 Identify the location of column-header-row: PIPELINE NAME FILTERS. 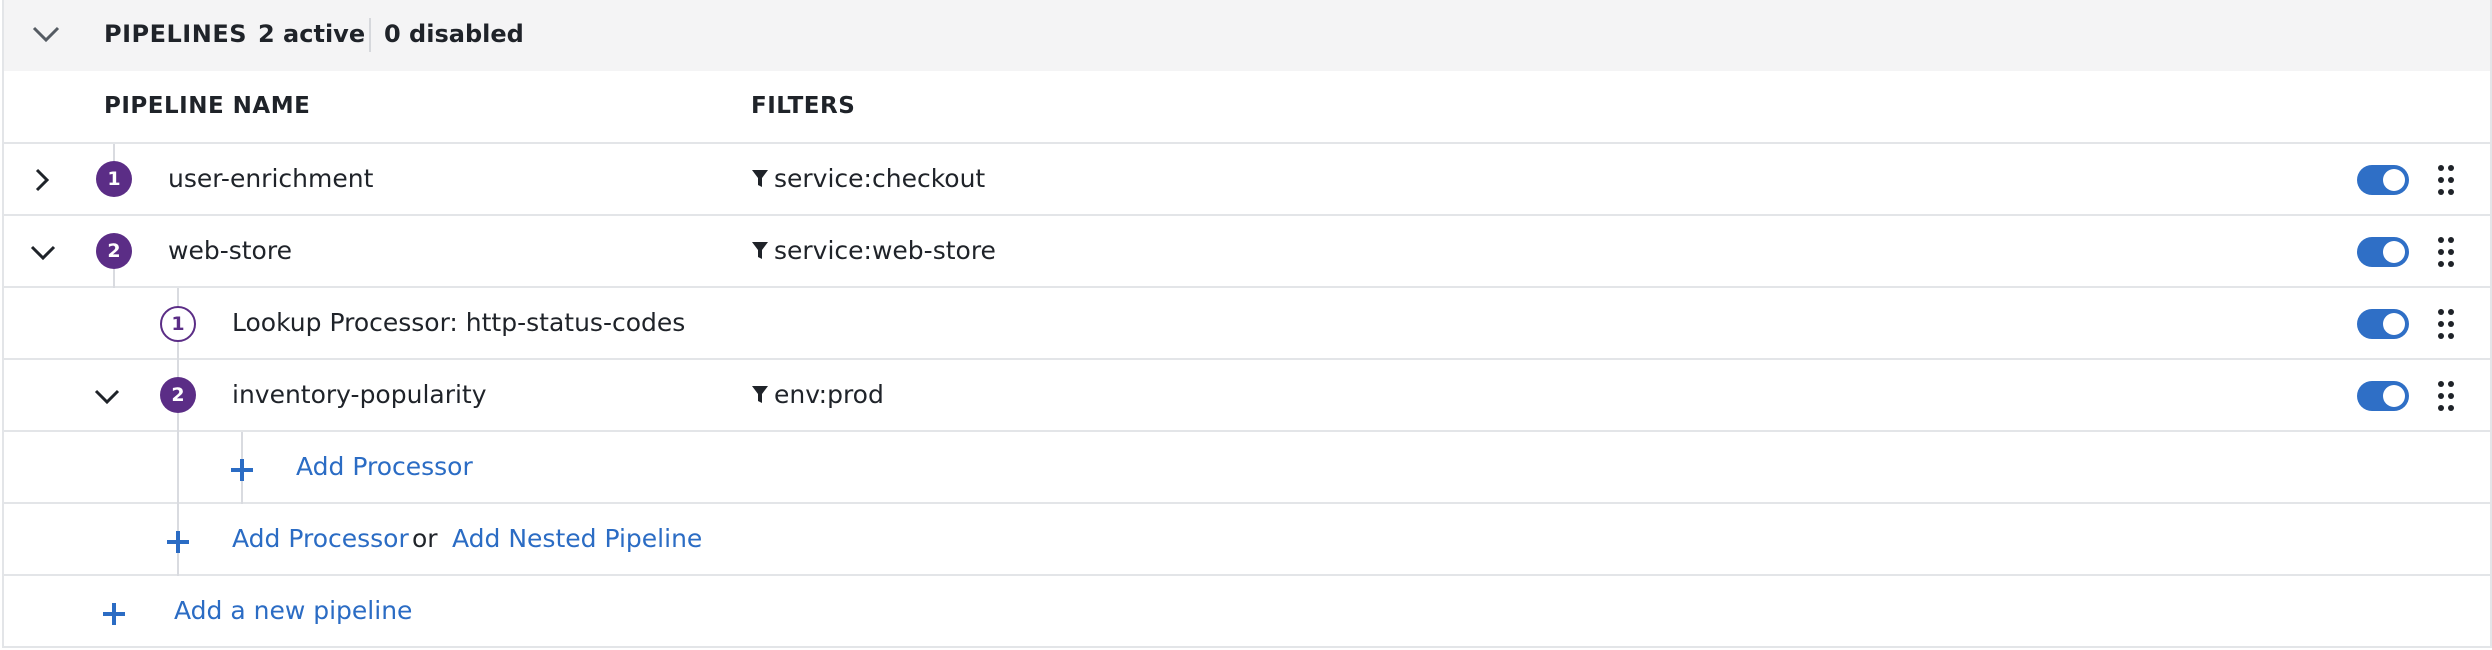
(1247, 107).